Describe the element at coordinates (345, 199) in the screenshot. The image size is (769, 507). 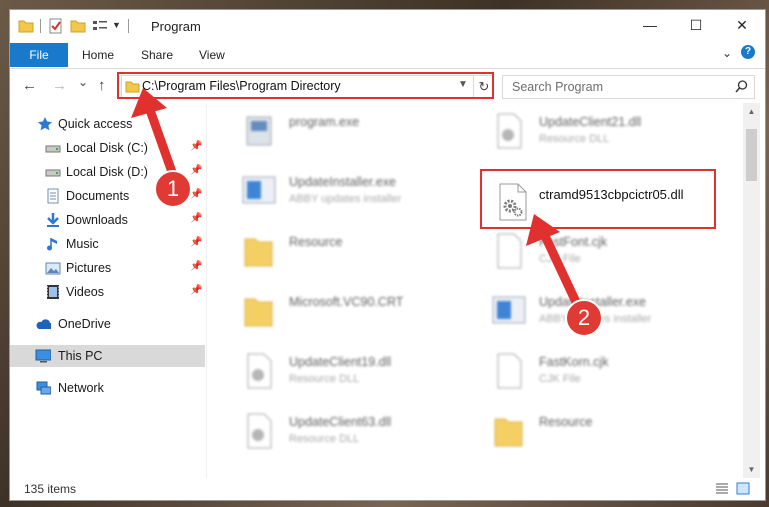
I see `file-description: ABBY updates installer` at that location.